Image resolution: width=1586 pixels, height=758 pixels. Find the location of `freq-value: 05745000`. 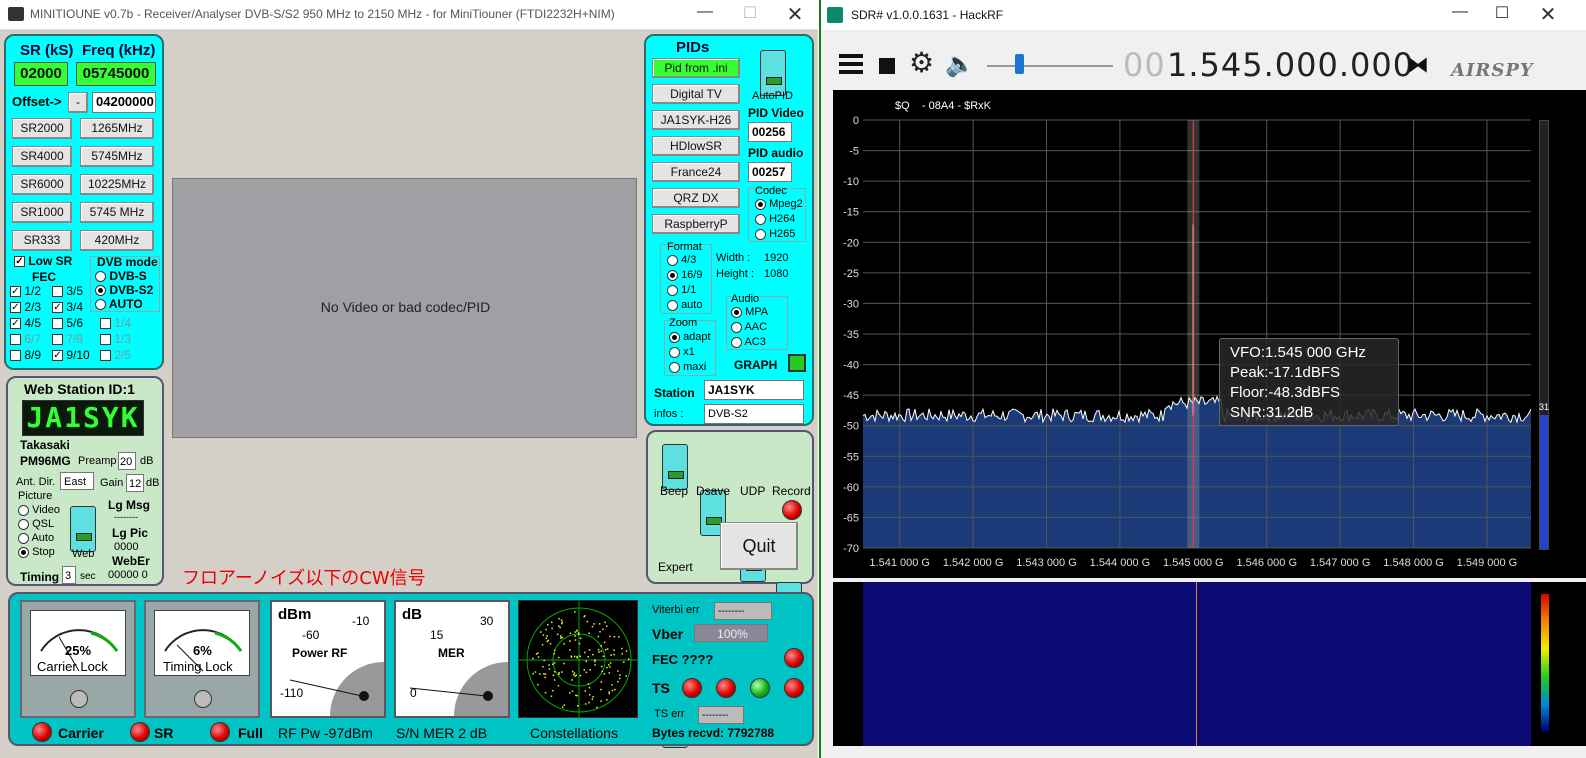

freq-value: 05745000 is located at coordinates (116, 74).